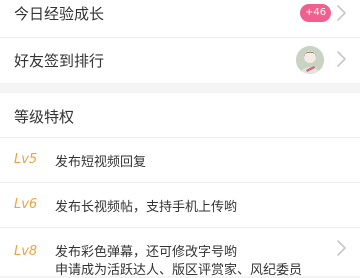  Describe the element at coordinates (316, 13) in the screenshot. I see `growth-badge: +46` at that location.